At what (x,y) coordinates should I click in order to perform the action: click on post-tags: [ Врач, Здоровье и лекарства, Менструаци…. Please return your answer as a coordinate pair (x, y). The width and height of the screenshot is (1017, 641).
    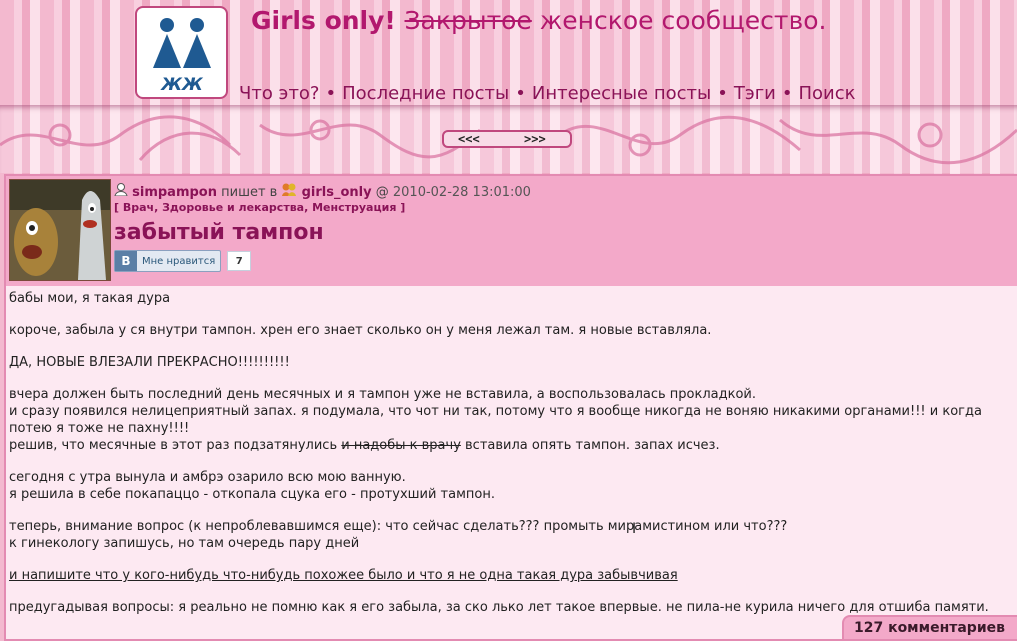
    Looking at the image, I should click on (259, 207).